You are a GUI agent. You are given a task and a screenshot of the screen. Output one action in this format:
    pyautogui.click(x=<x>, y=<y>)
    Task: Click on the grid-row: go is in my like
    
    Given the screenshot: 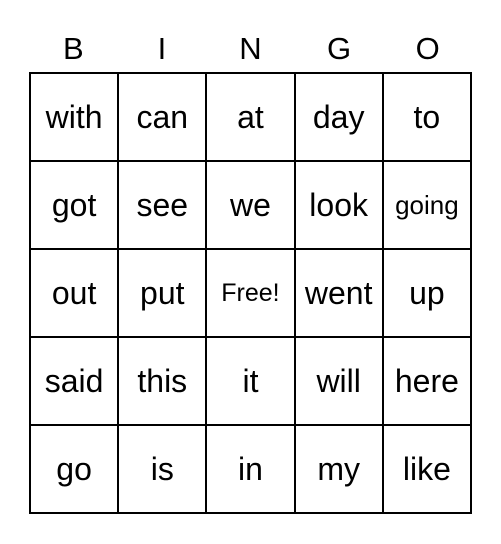 What is the action you would take?
    pyautogui.click(x=250, y=469)
    